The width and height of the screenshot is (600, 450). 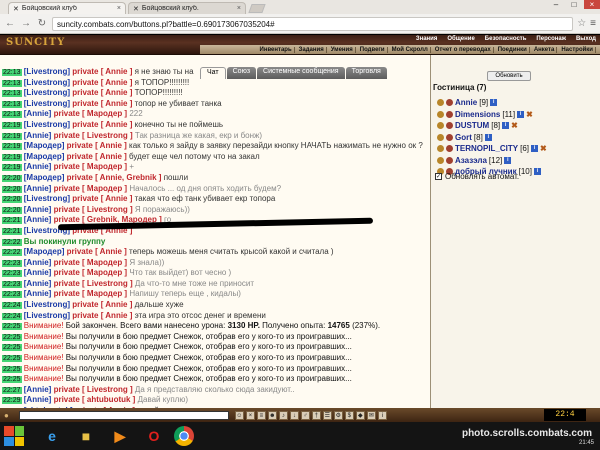 I want to click on trade-icon: $, so click(x=349, y=415).